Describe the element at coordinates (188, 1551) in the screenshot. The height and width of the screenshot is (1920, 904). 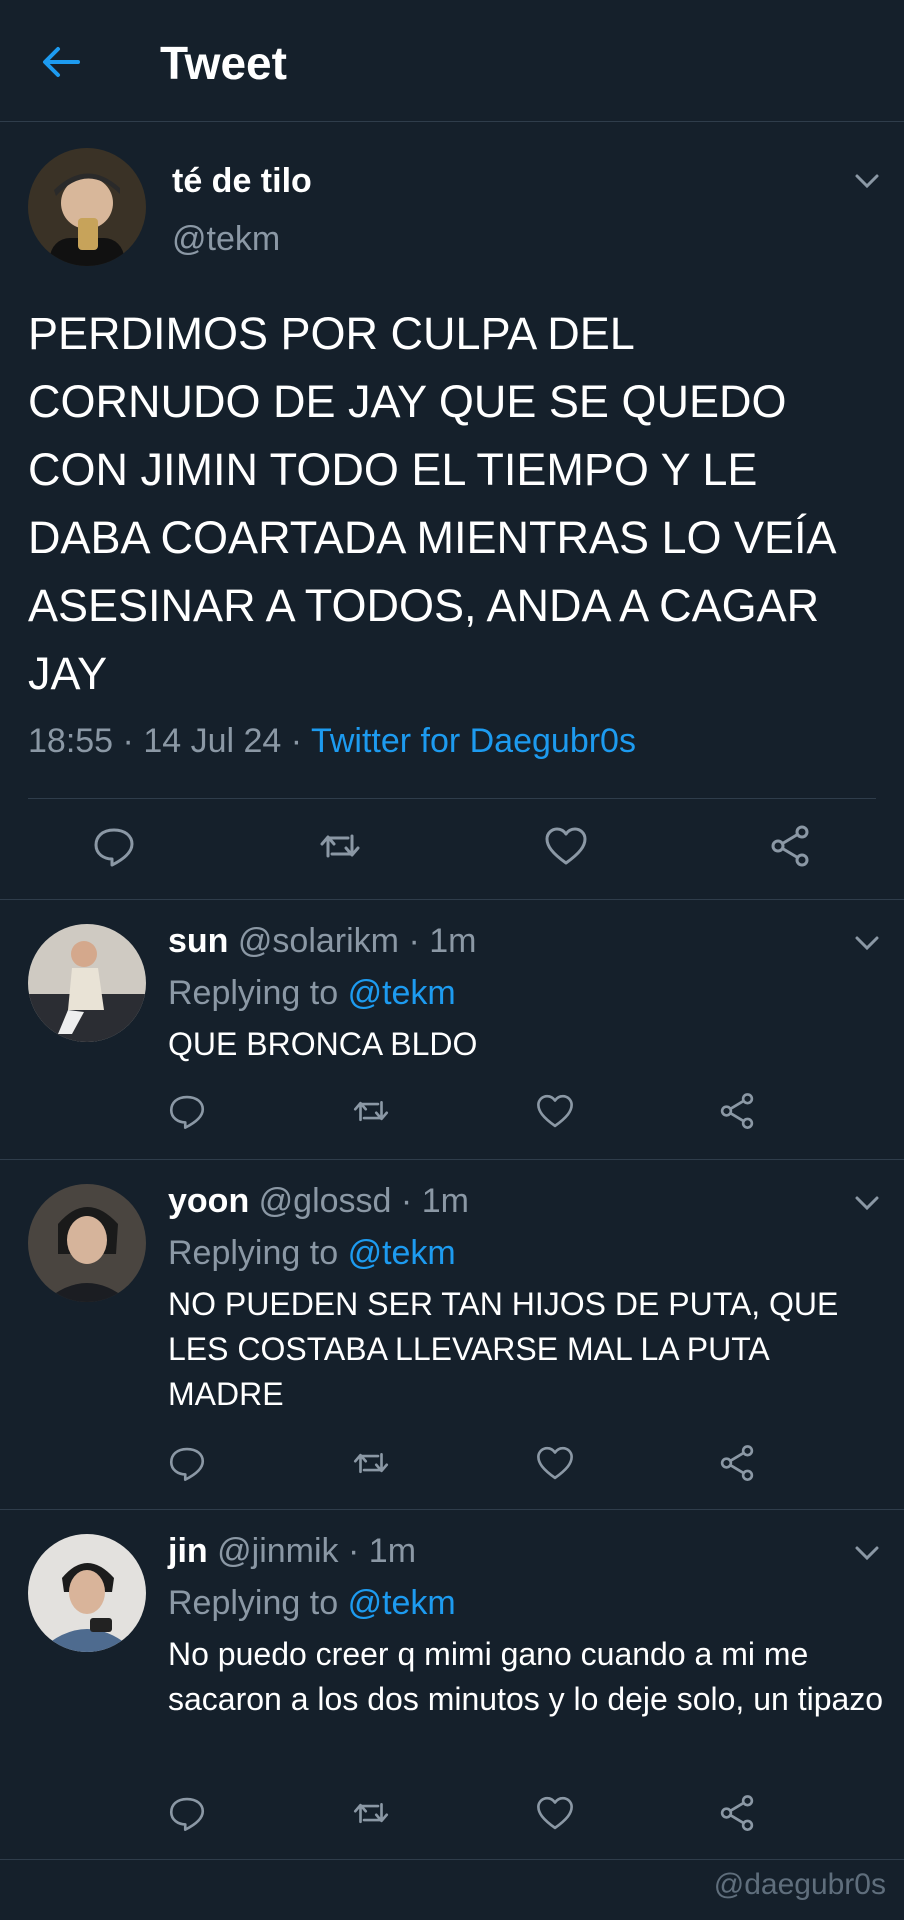
I see `reply-author-name: jin` at that location.